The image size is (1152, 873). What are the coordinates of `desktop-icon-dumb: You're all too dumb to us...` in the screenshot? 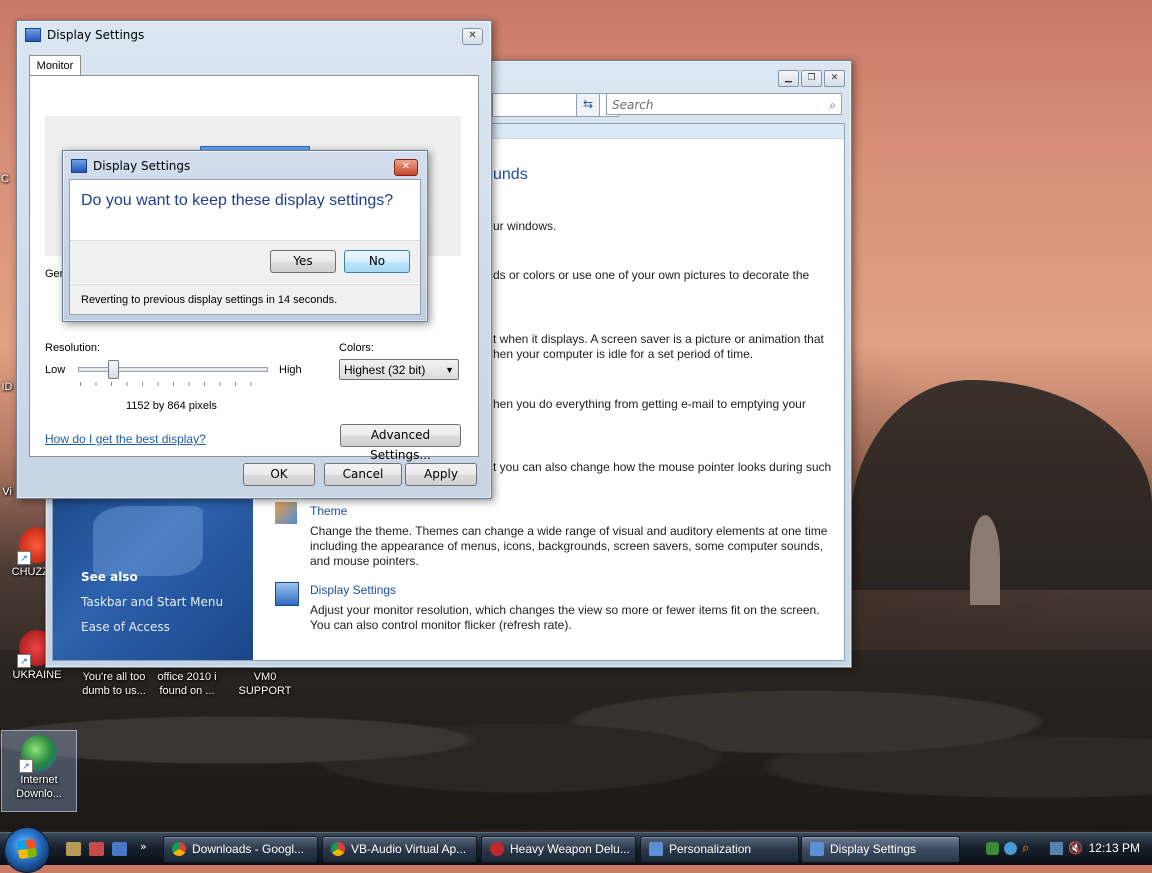 It's located at (114, 684).